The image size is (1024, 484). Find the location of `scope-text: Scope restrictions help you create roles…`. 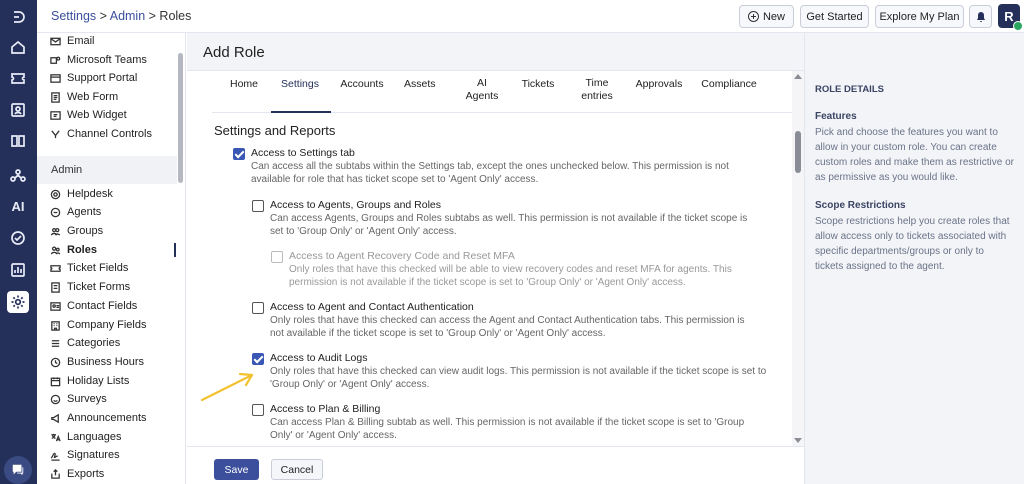

scope-text: Scope restrictions help you create roles… is located at coordinates (912, 244).